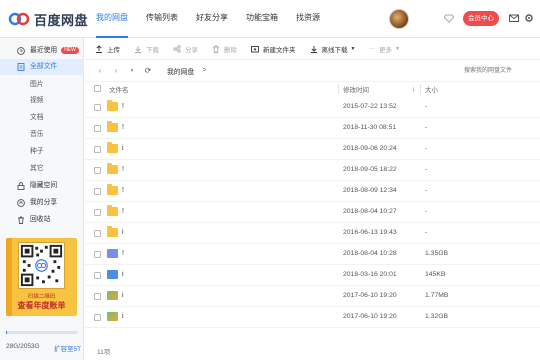  Describe the element at coordinates (42, 135) in the screenshot. I see `sidebar-item-music: 音乐` at that location.